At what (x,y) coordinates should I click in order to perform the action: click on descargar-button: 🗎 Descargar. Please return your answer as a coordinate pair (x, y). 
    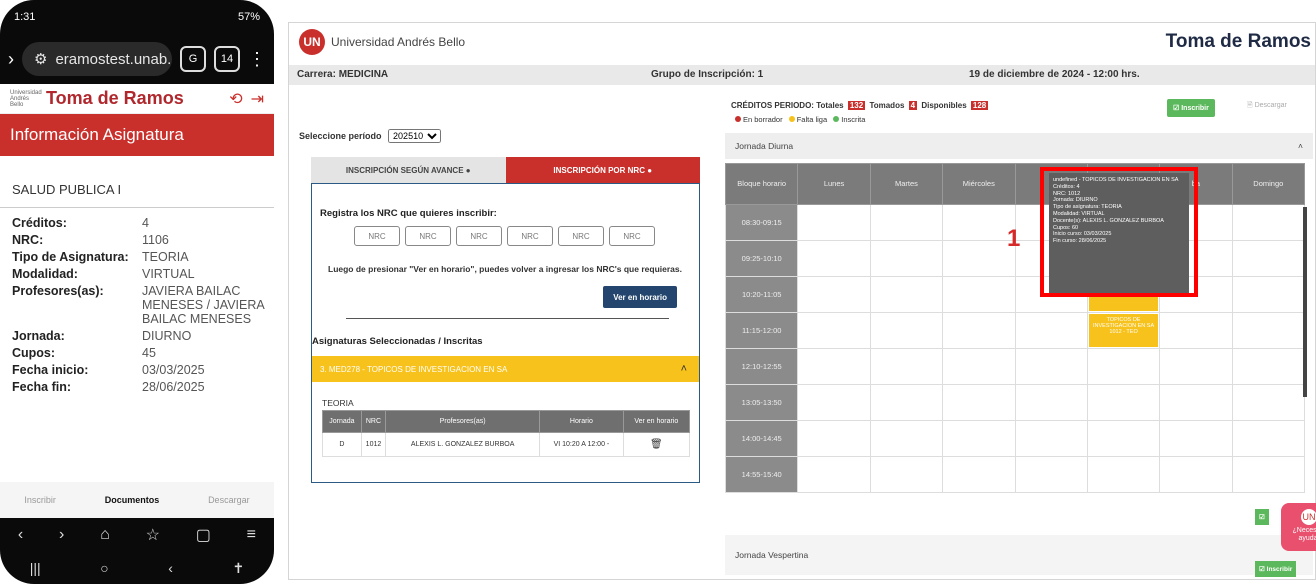
    Looking at the image, I should click on (1267, 106).